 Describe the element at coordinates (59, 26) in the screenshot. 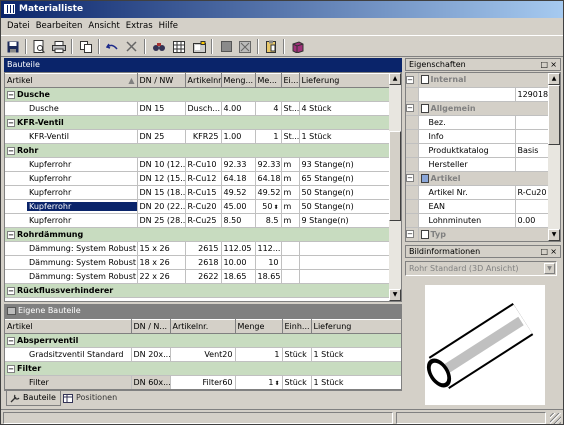

I see `menu-bearbeiten: Bearbeiten` at that location.